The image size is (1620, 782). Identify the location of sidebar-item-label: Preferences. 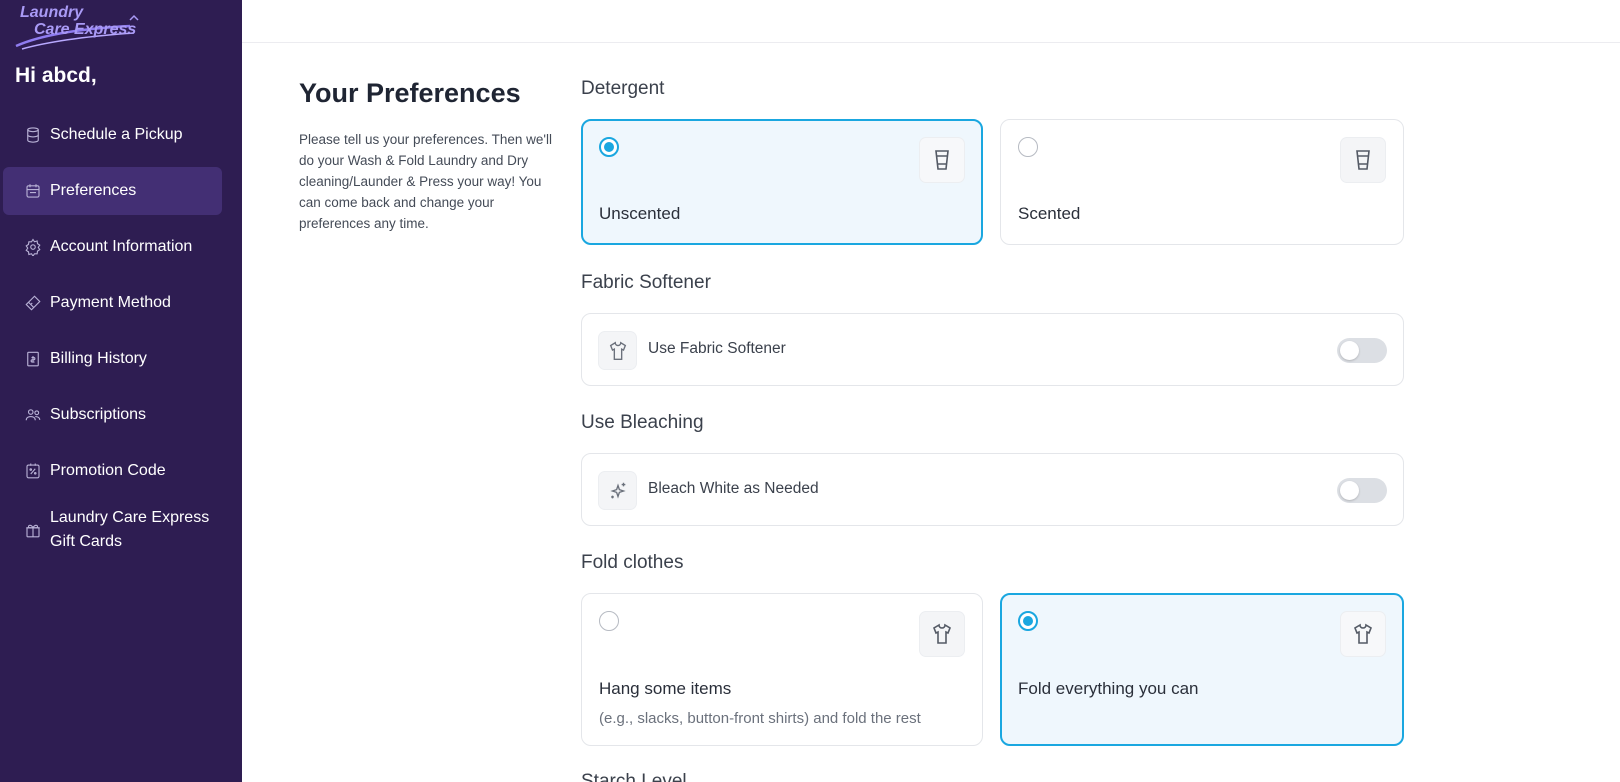
(93, 190).